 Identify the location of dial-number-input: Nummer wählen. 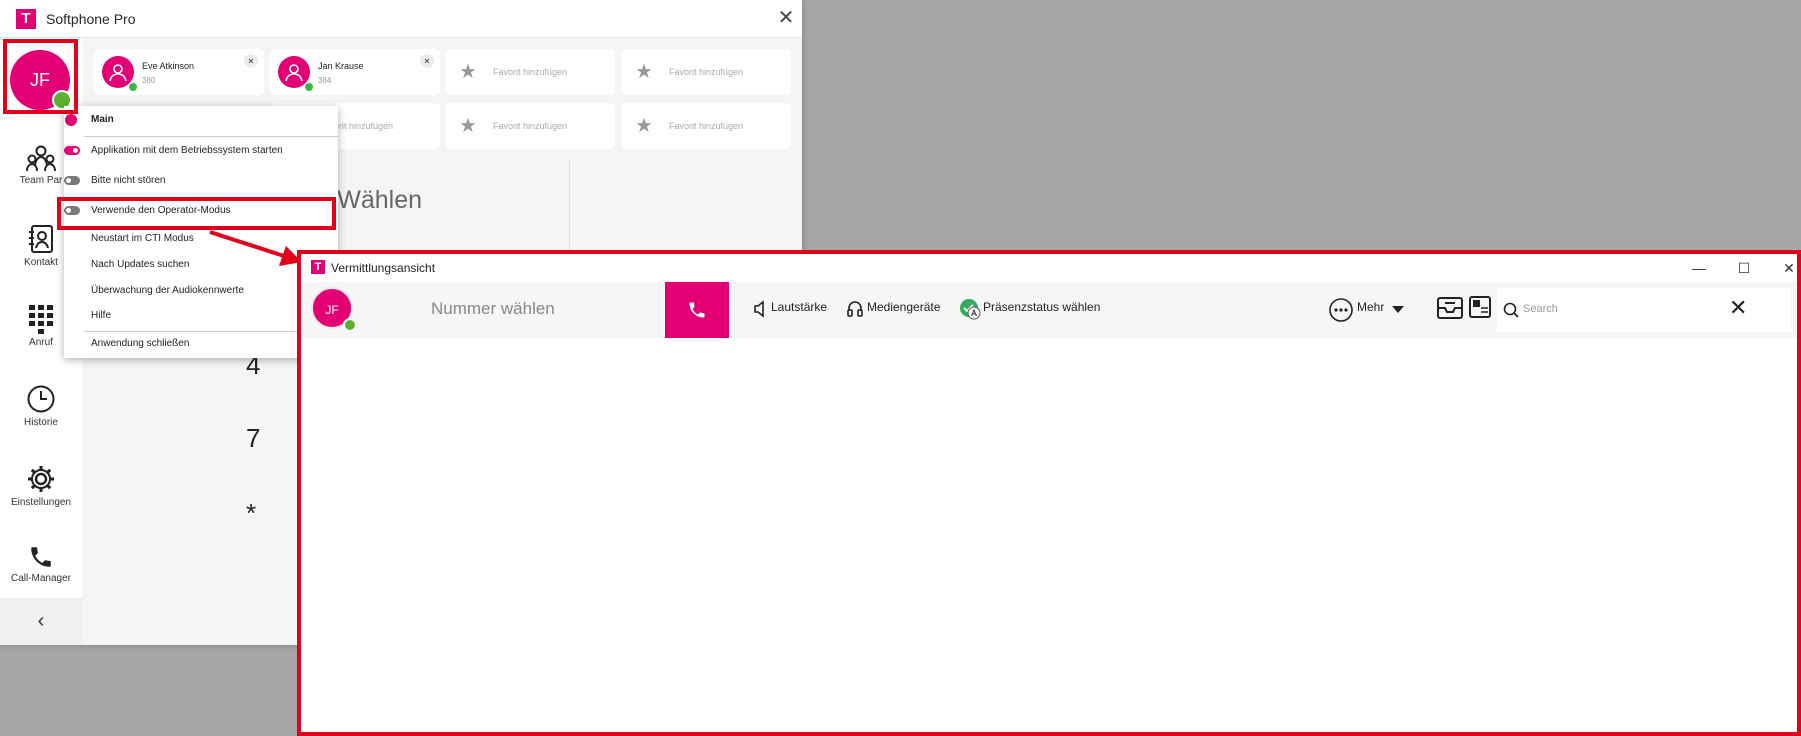
(490, 310).